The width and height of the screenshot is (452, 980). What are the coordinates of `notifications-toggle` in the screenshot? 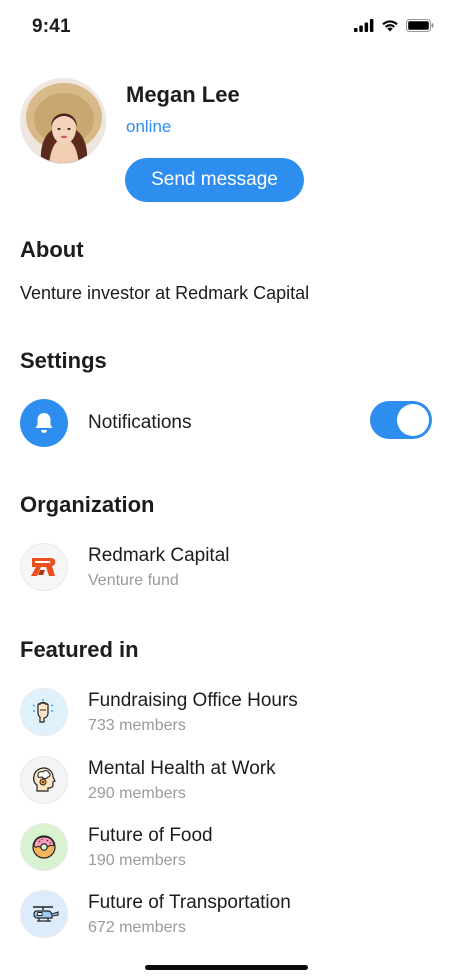 It's located at (401, 420).